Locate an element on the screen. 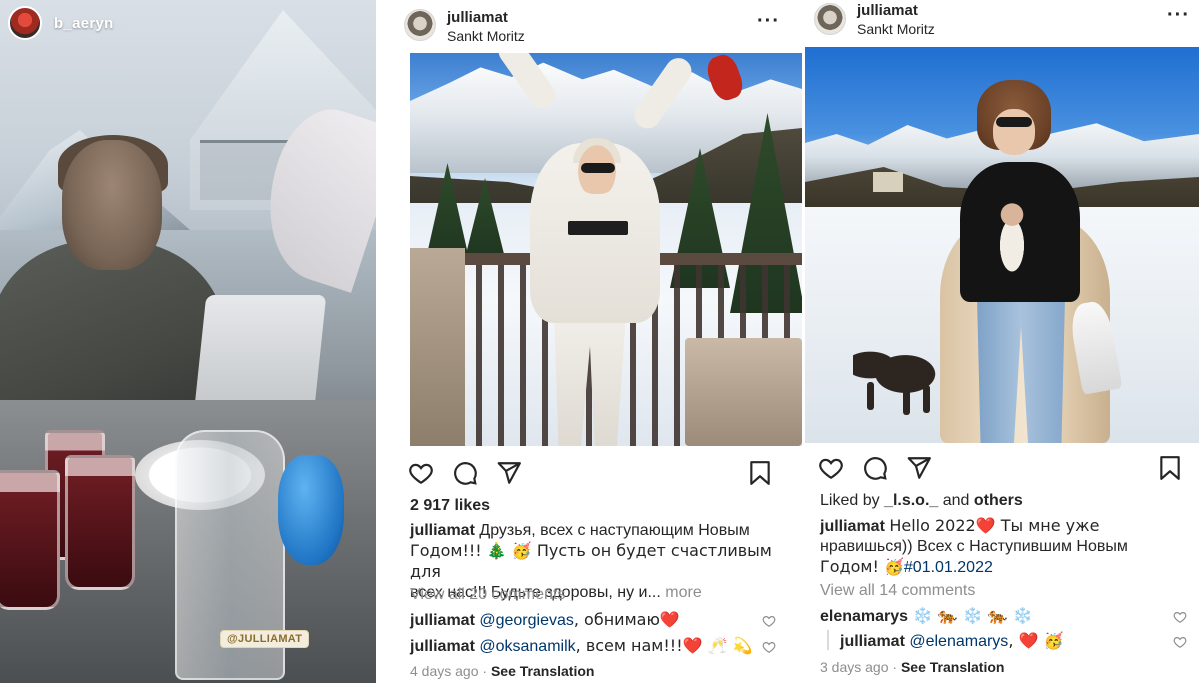  caption-text: нравишься)) Всех с Наступившим Новым is located at coordinates (974, 546).